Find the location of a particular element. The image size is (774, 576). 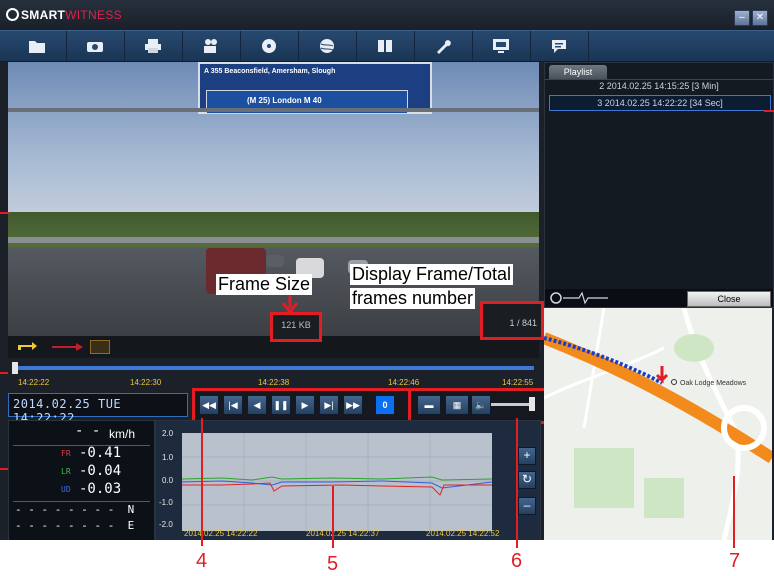

timeline-thumb is located at coordinates (15, 368).